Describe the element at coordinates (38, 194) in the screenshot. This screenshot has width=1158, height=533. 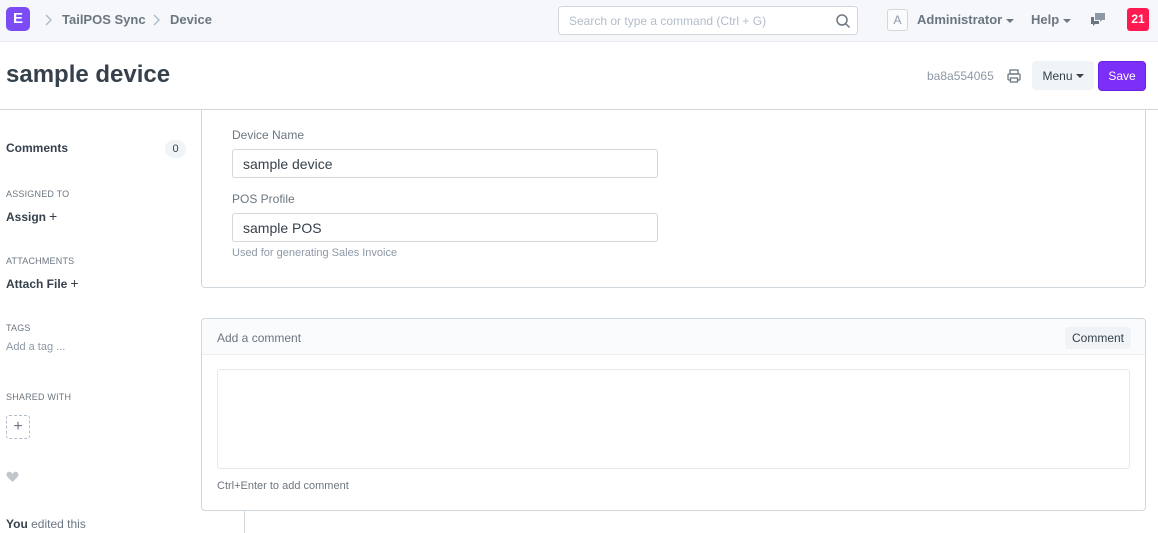
I see `assigned-to-heading: ASSIGNED TO` at that location.